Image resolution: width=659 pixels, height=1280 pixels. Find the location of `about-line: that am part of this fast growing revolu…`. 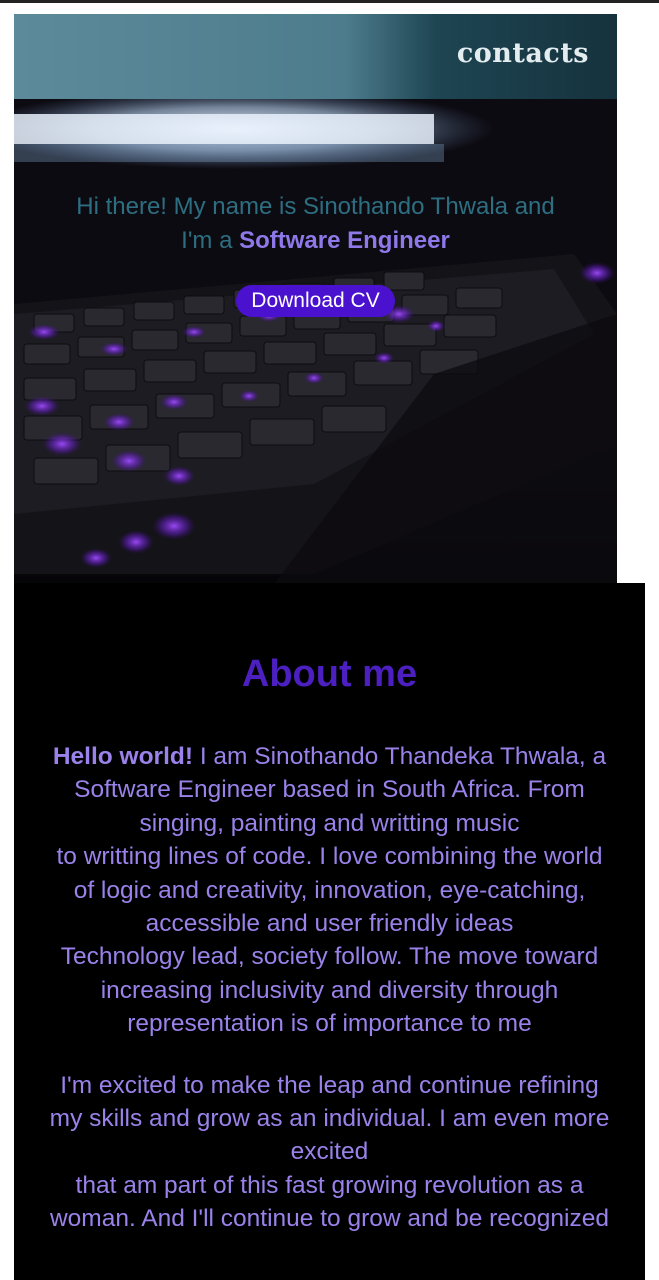

about-line: that am part of this fast growing revolu… is located at coordinates (329, 1185).